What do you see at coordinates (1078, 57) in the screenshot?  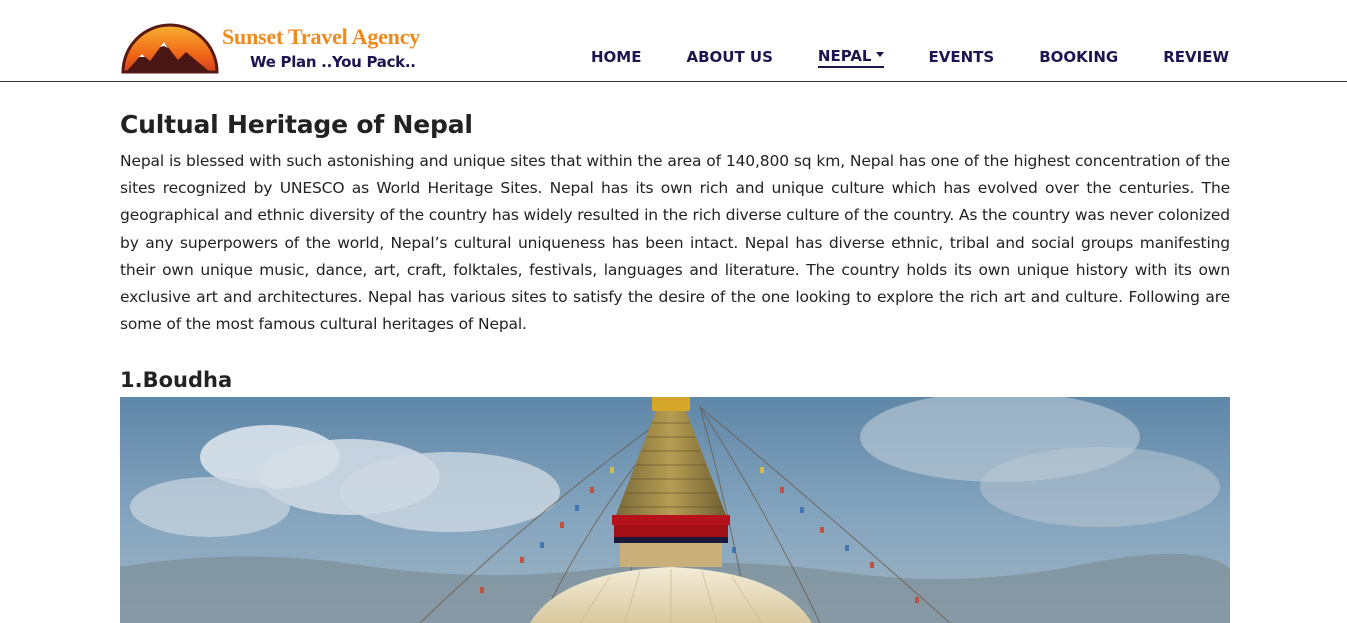 I see `nav-booking: BOOKING` at bounding box center [1078, 57].